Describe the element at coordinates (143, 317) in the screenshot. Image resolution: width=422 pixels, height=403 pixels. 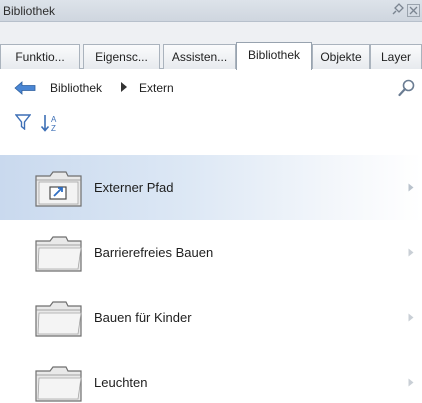
I see `list-item-label: Bauen für Kinder` at that location.